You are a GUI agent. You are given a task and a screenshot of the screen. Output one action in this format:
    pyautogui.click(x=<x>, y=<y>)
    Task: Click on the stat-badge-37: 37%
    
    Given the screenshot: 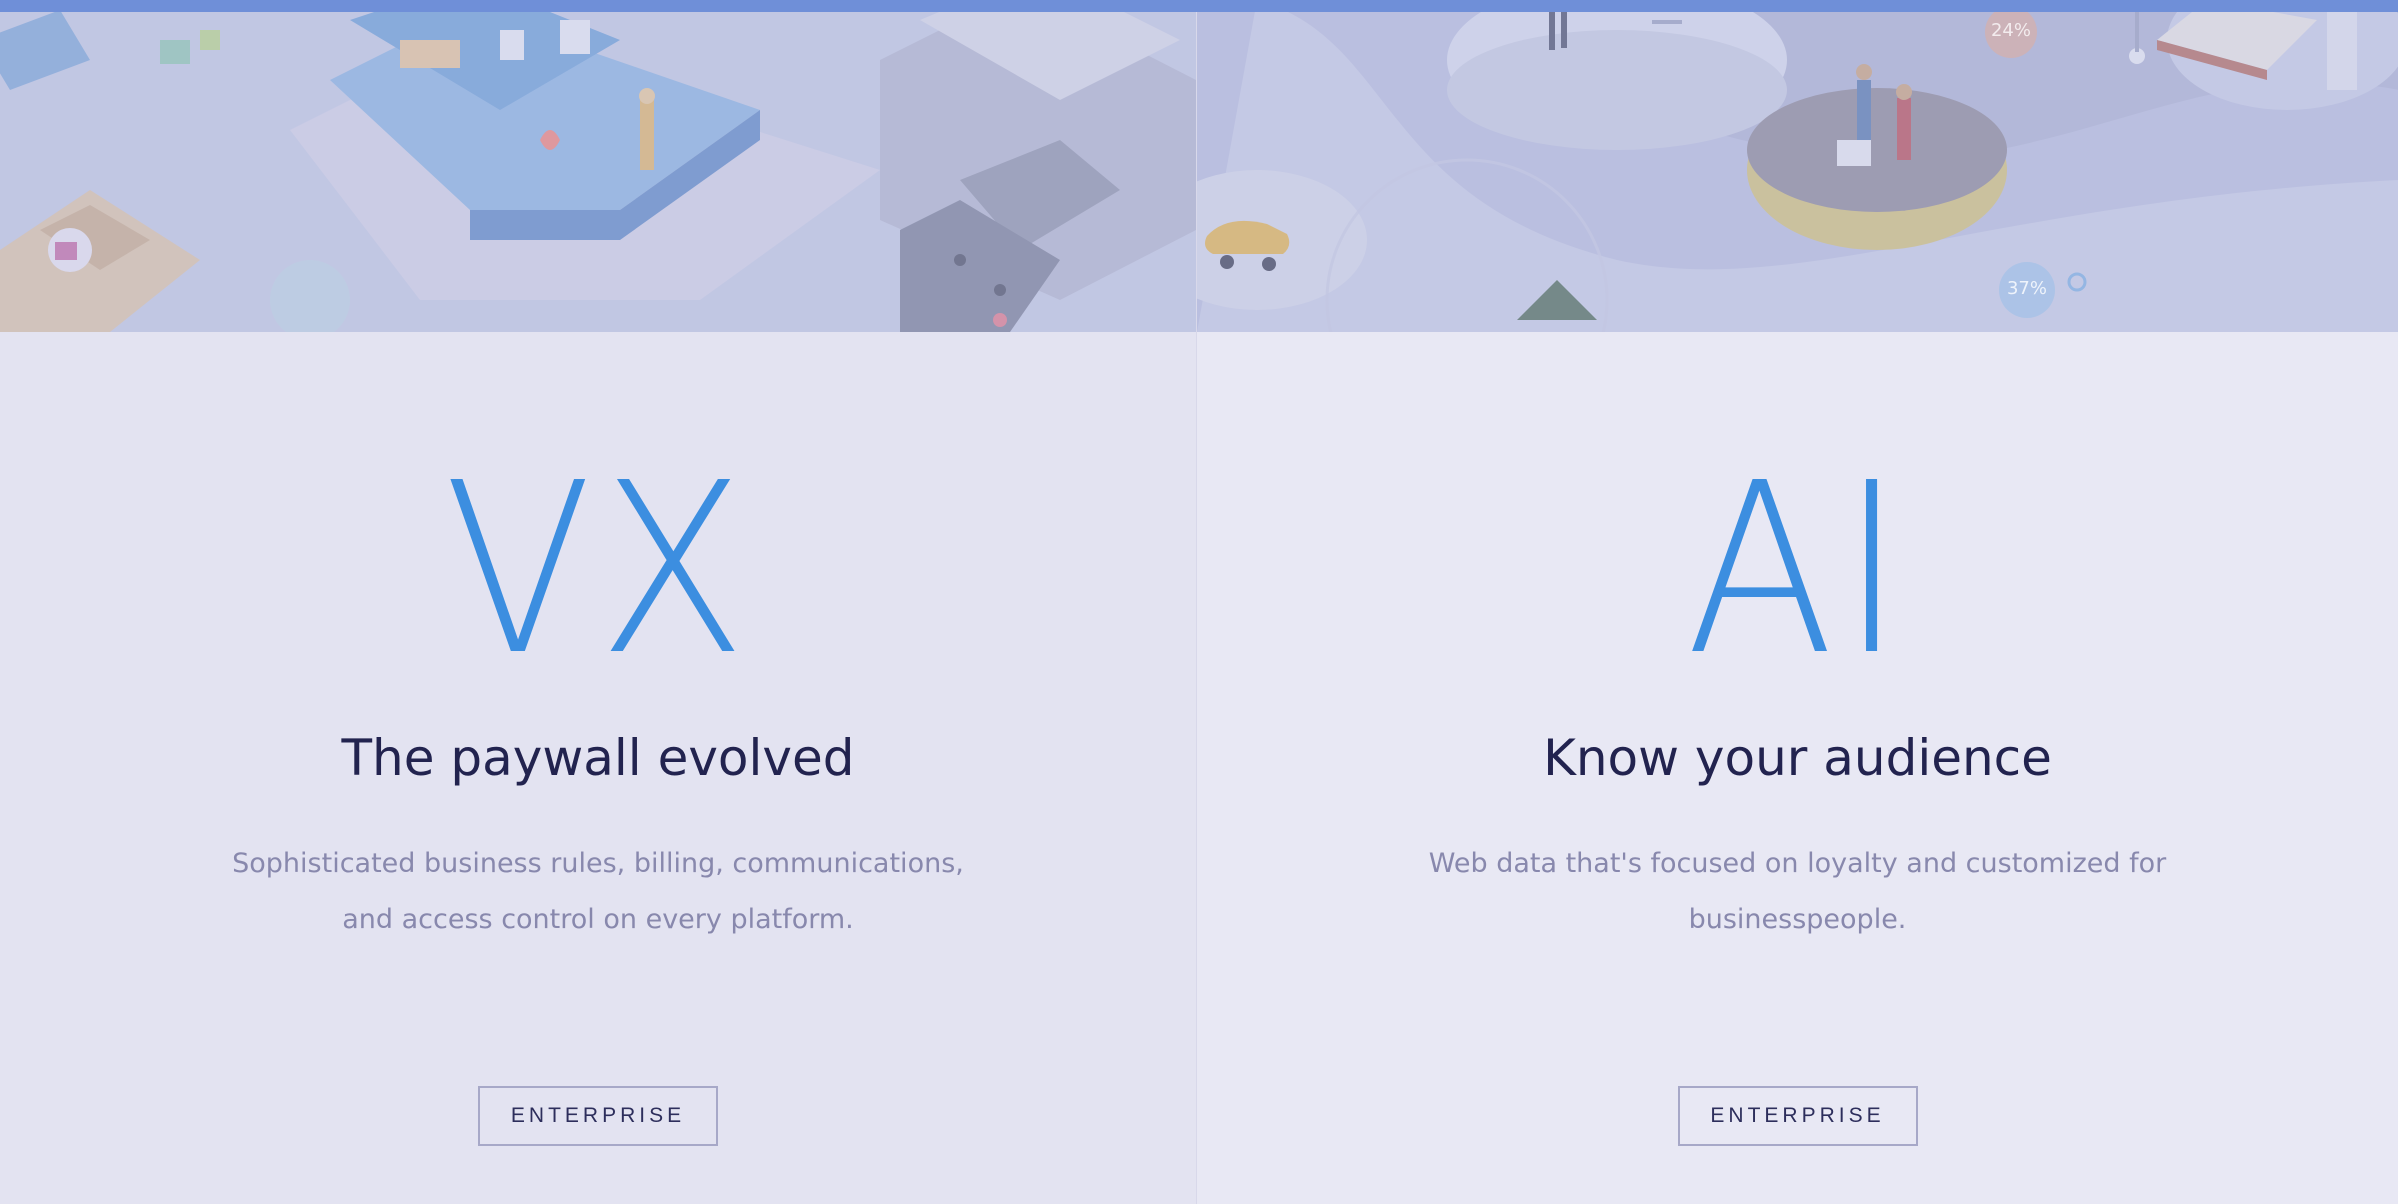 What is the action you would take?
    pyautogui.click(x=2026, y=288)
    